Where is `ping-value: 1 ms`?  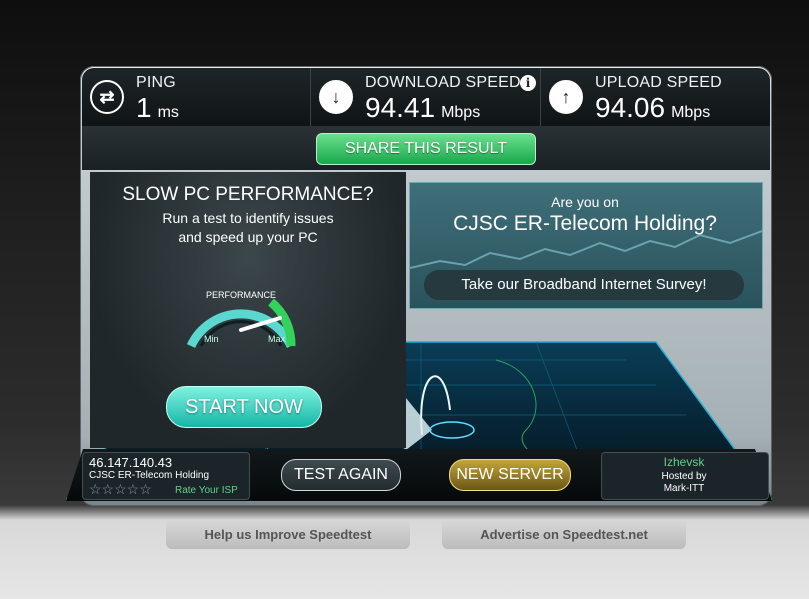
ping-value: 1 ms is located at coordinates (157, 108).